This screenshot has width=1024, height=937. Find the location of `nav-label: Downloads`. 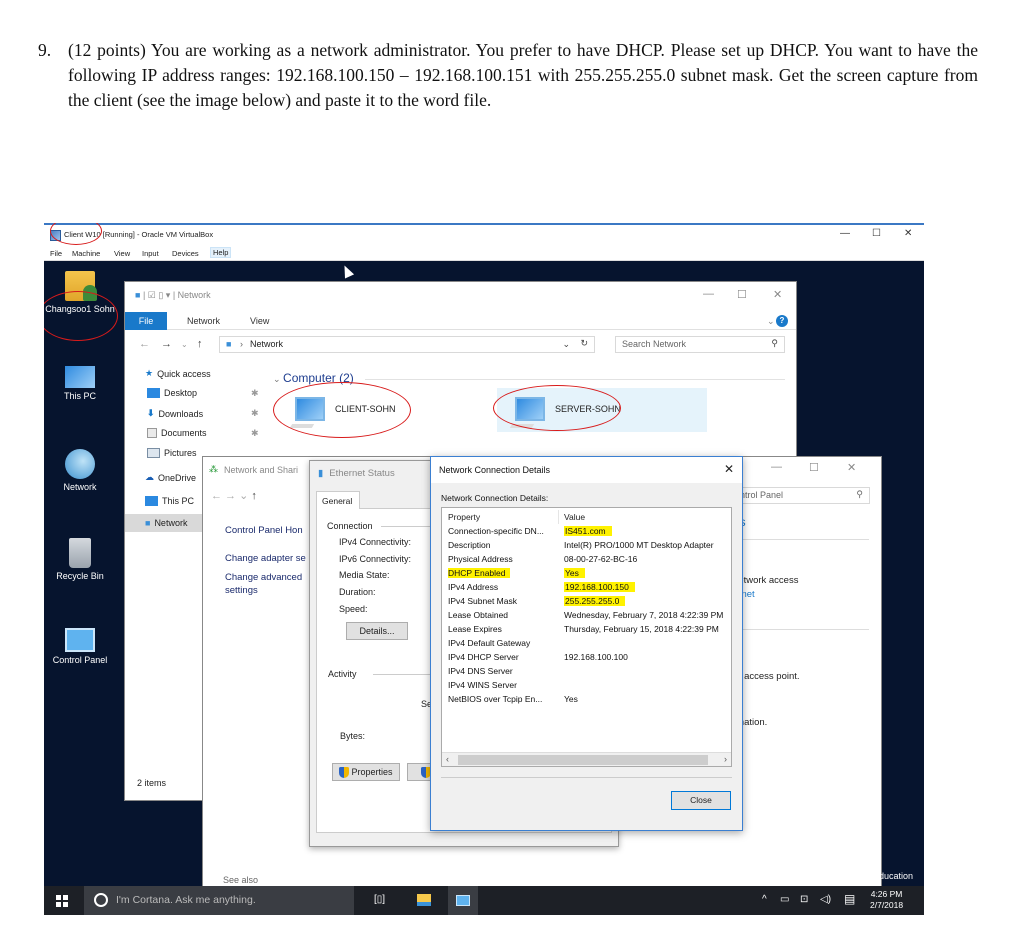

nav-label: Downloads is located at coordinates (181, 413).